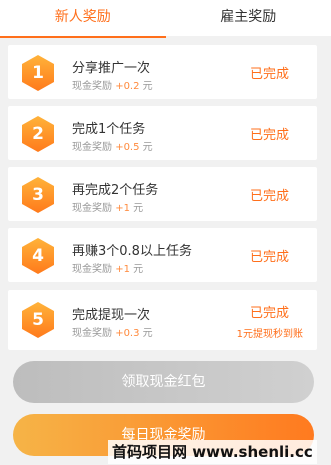 The width and height of the screenshot is (331, 465). What do you see at coordinates (127, 333) in the screenshot?
I see `reward-amount: +0.3` at bounding box center [127, 333].